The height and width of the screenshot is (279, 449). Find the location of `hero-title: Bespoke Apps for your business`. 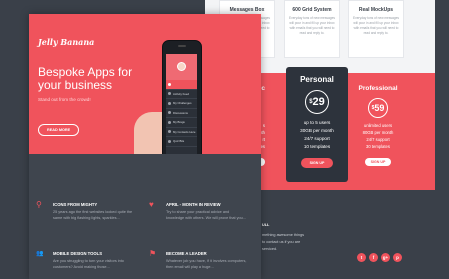

hero-title: Bespoke Apps for your business is located at coordinates (85, 78).